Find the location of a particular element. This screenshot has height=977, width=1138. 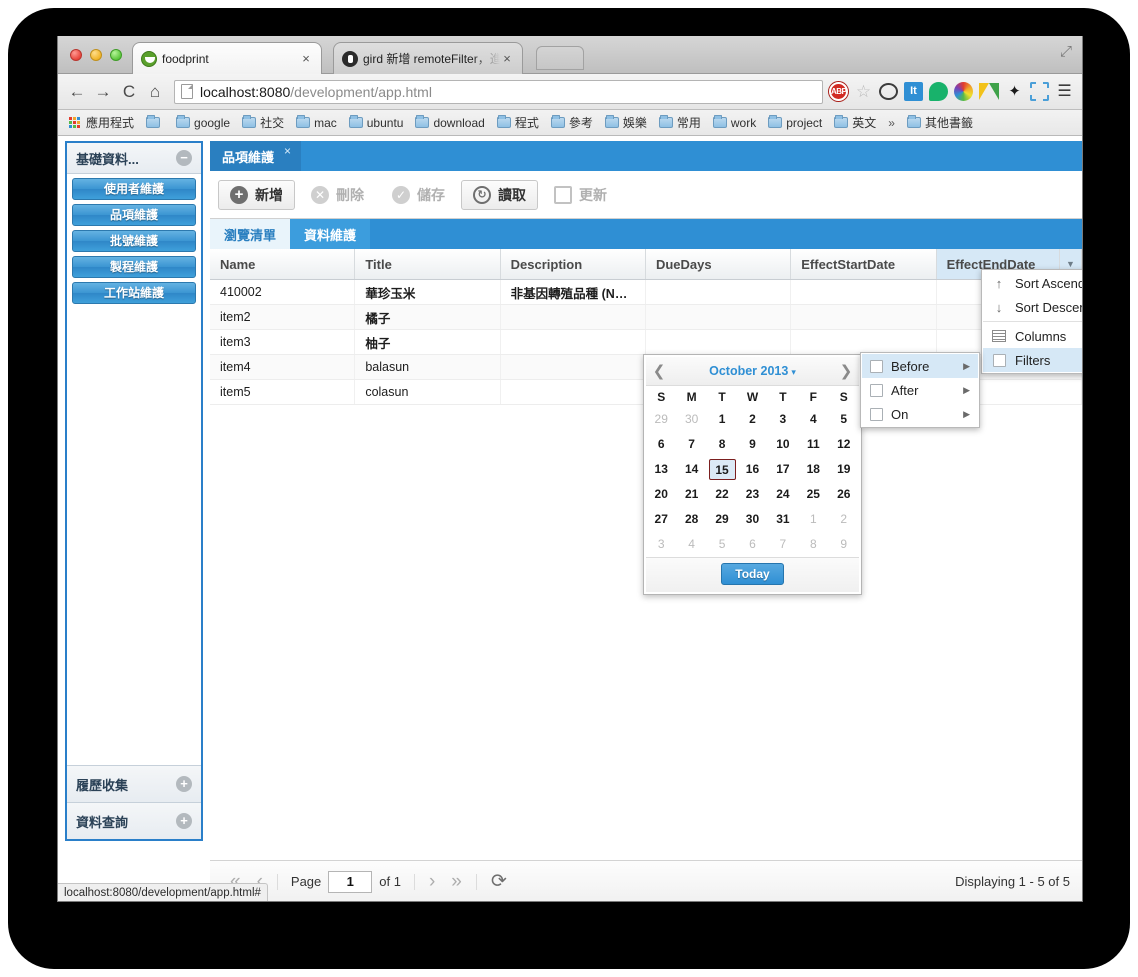

save-button: ✓ 儲存 is located at coordinates (418, 195).